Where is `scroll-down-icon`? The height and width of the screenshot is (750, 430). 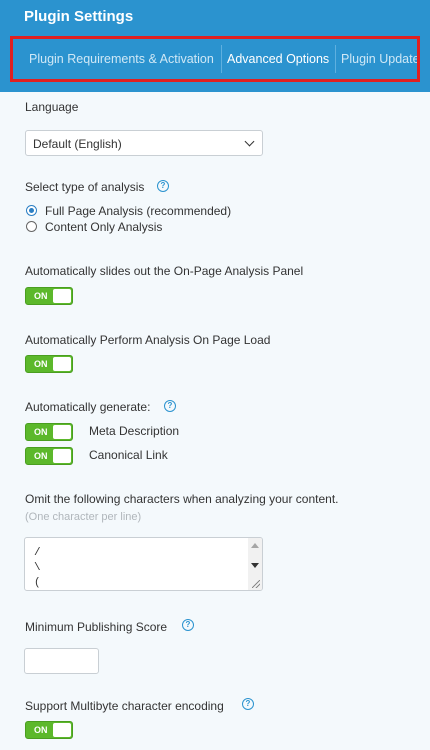 scroll-down-icon is located at coordinates (255, 565).